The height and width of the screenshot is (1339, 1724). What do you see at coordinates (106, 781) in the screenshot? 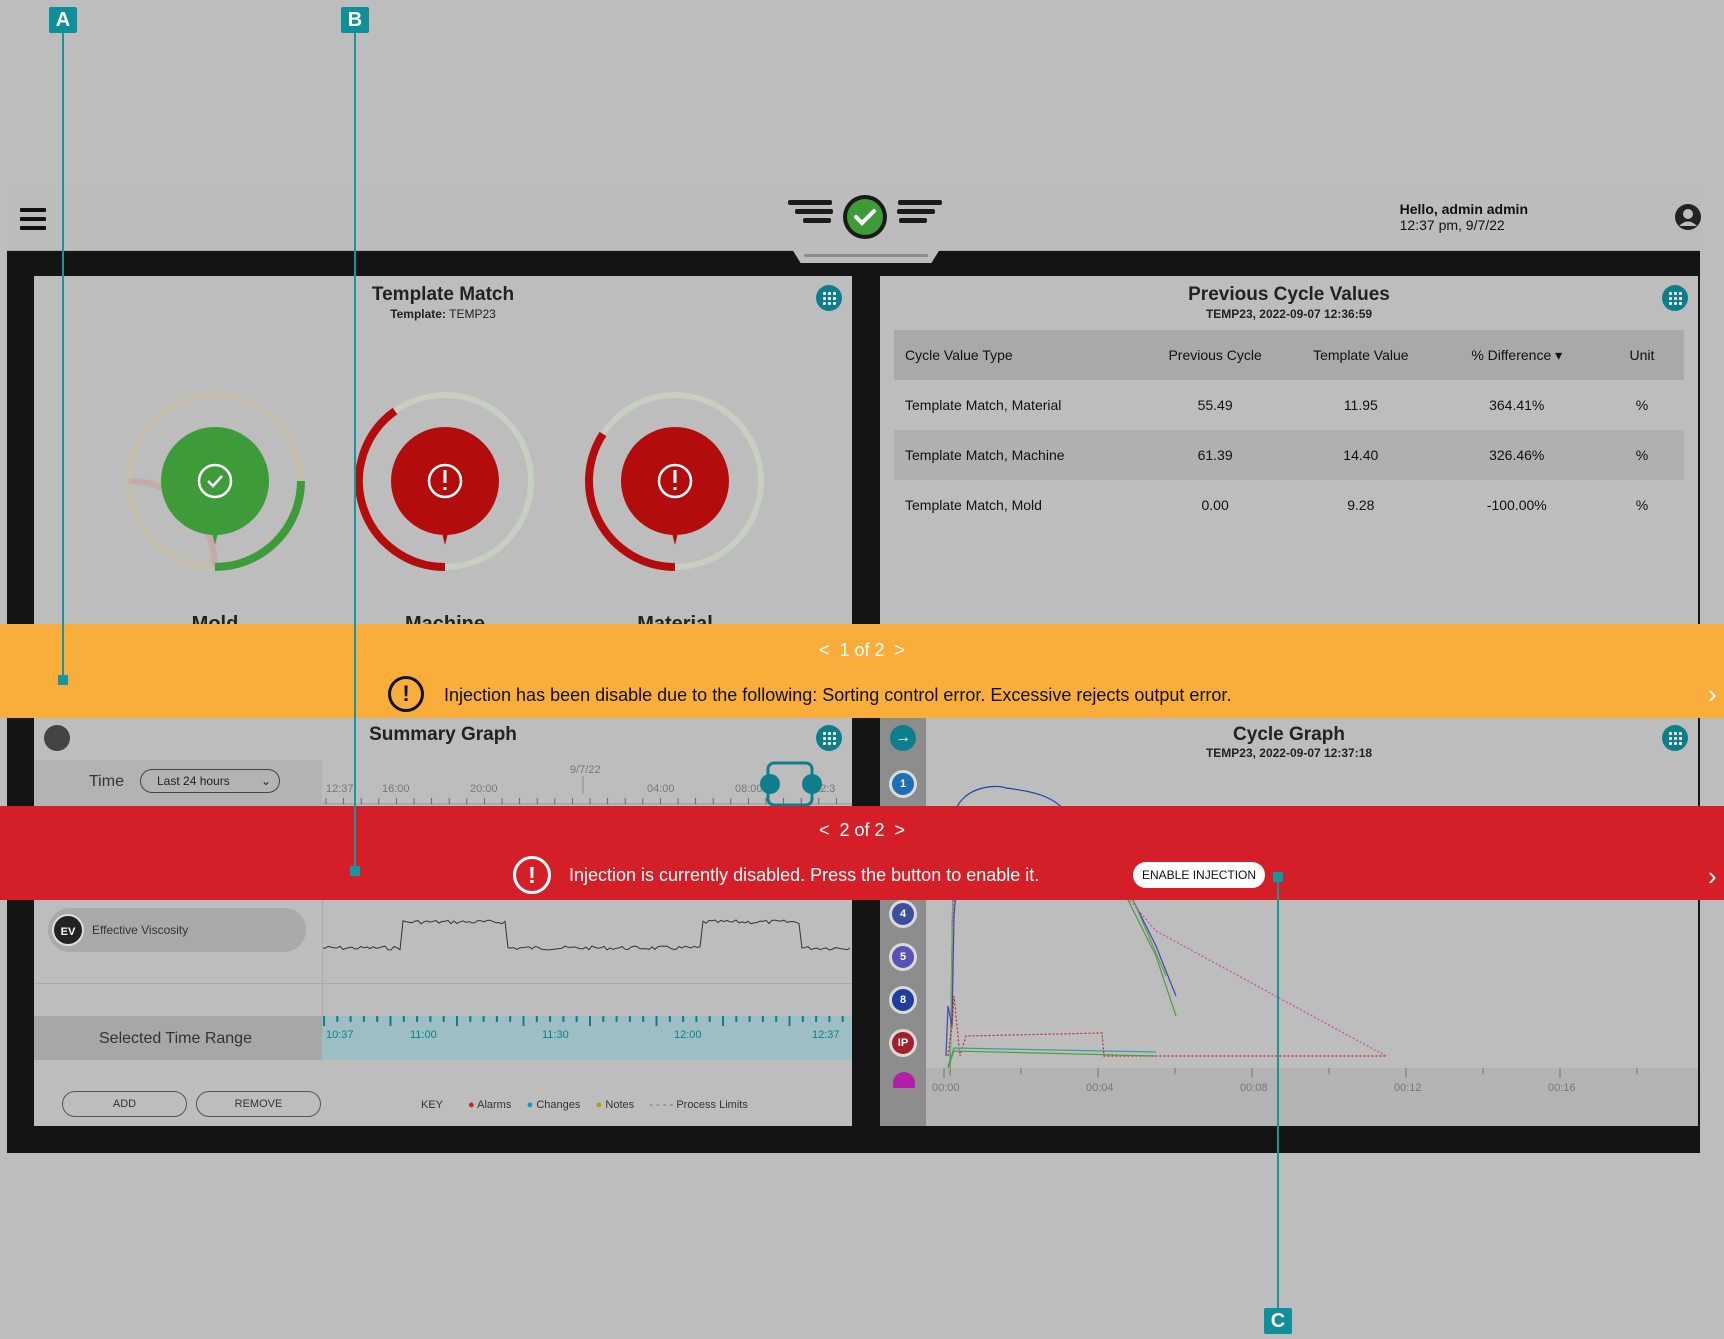
I see `time-label: Time` at bounding box center [106, 781].